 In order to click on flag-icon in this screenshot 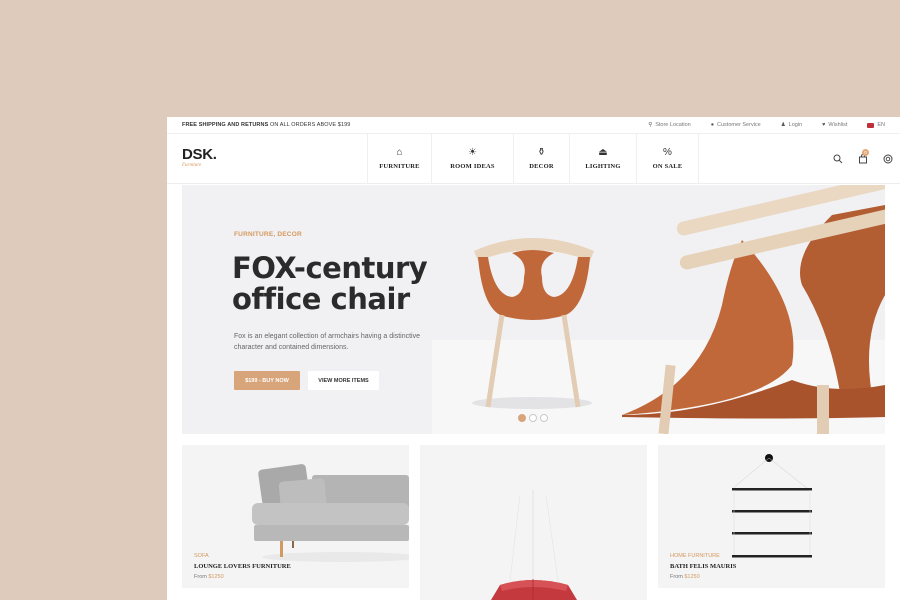, I will do `click(871, 125)`.